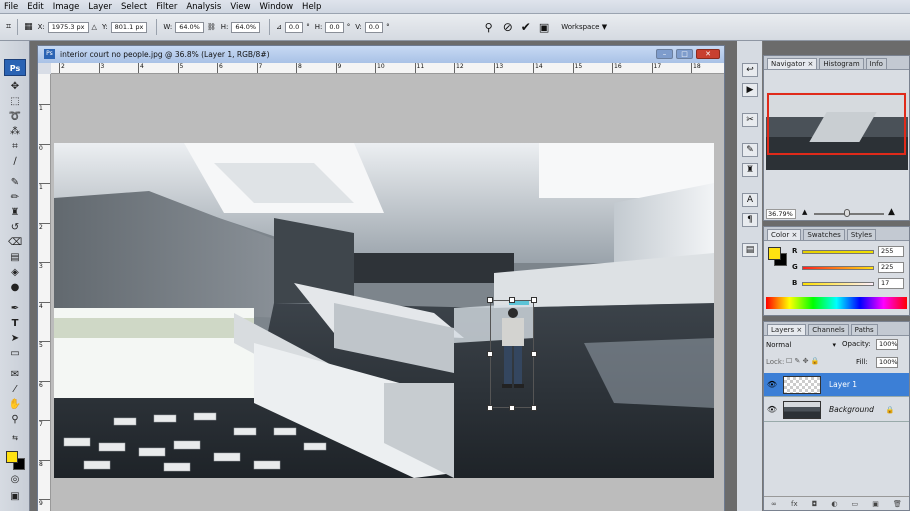 This screenshot has height=511, width=910. What do you see at coordinates (891, 283) in the screenshot?
I see `b-value: 17` at bounding box center [891, 283].